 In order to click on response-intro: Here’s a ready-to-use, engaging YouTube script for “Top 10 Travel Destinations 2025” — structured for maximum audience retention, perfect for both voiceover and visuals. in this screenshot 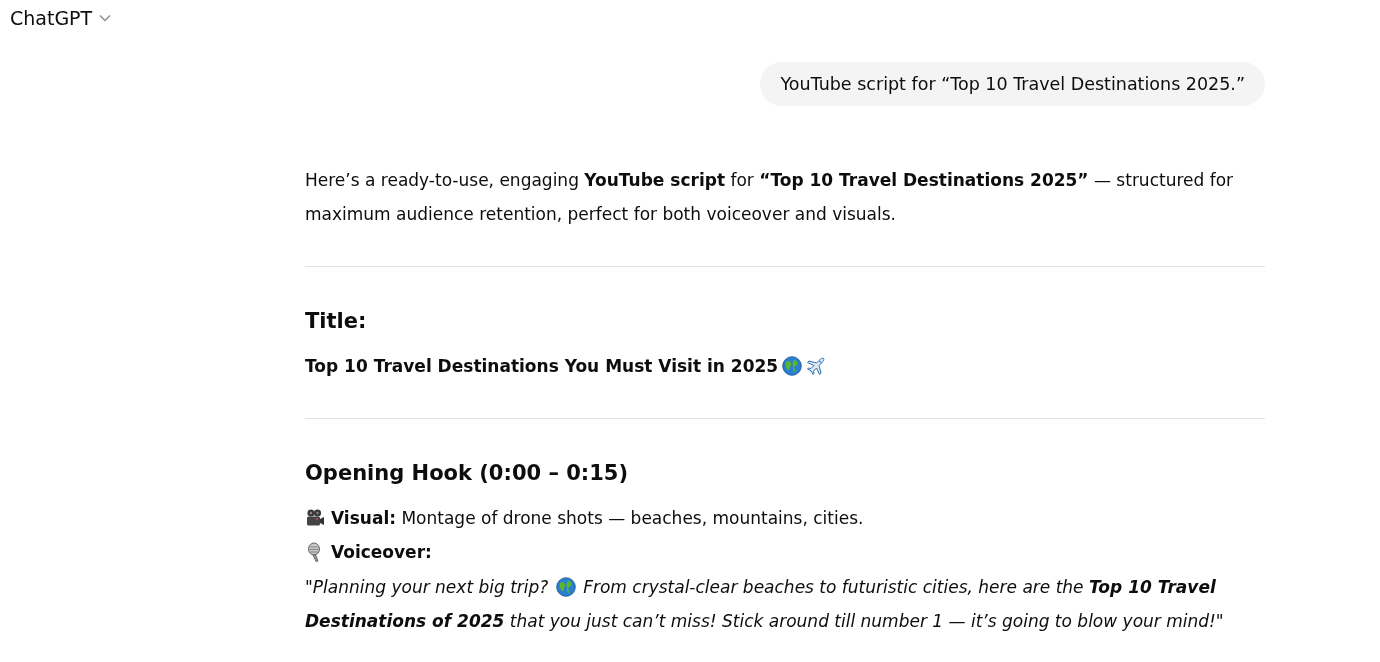, I will do `click(770, 197)`.